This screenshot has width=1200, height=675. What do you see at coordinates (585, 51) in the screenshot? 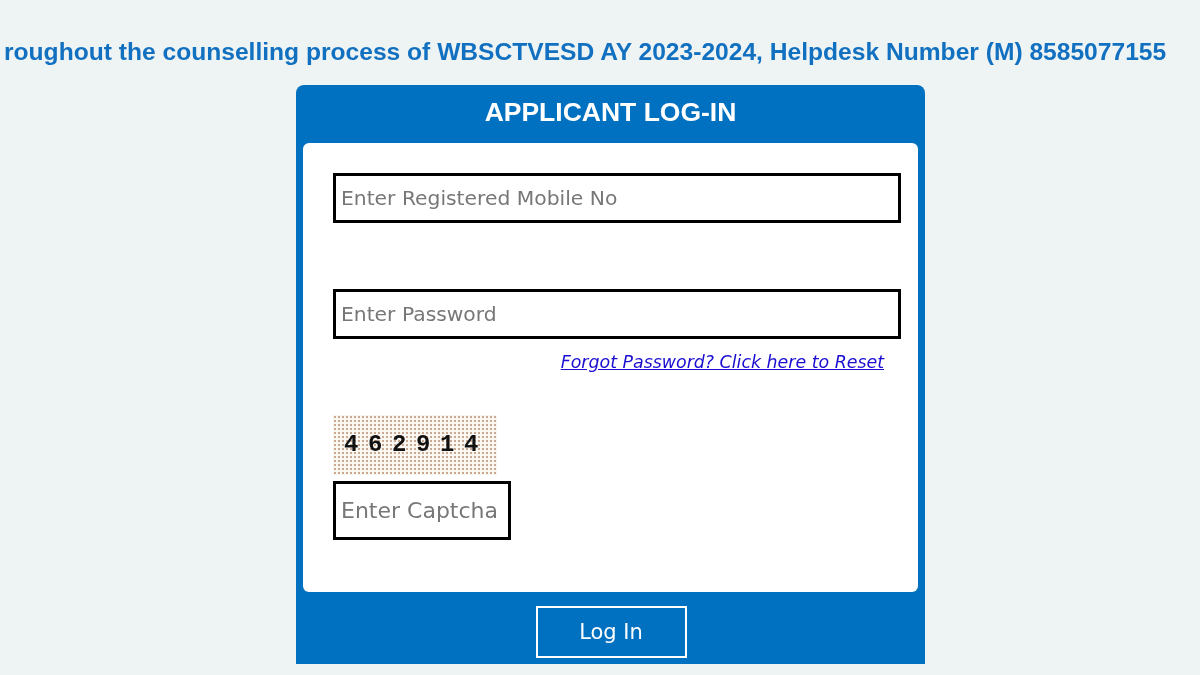
I see `notice-marquee-text: roughout the counselling process of WBSCTVESD AY 2023-2024, Helpdesk Number (M) 8585077155` at bounding box center [585, 51].